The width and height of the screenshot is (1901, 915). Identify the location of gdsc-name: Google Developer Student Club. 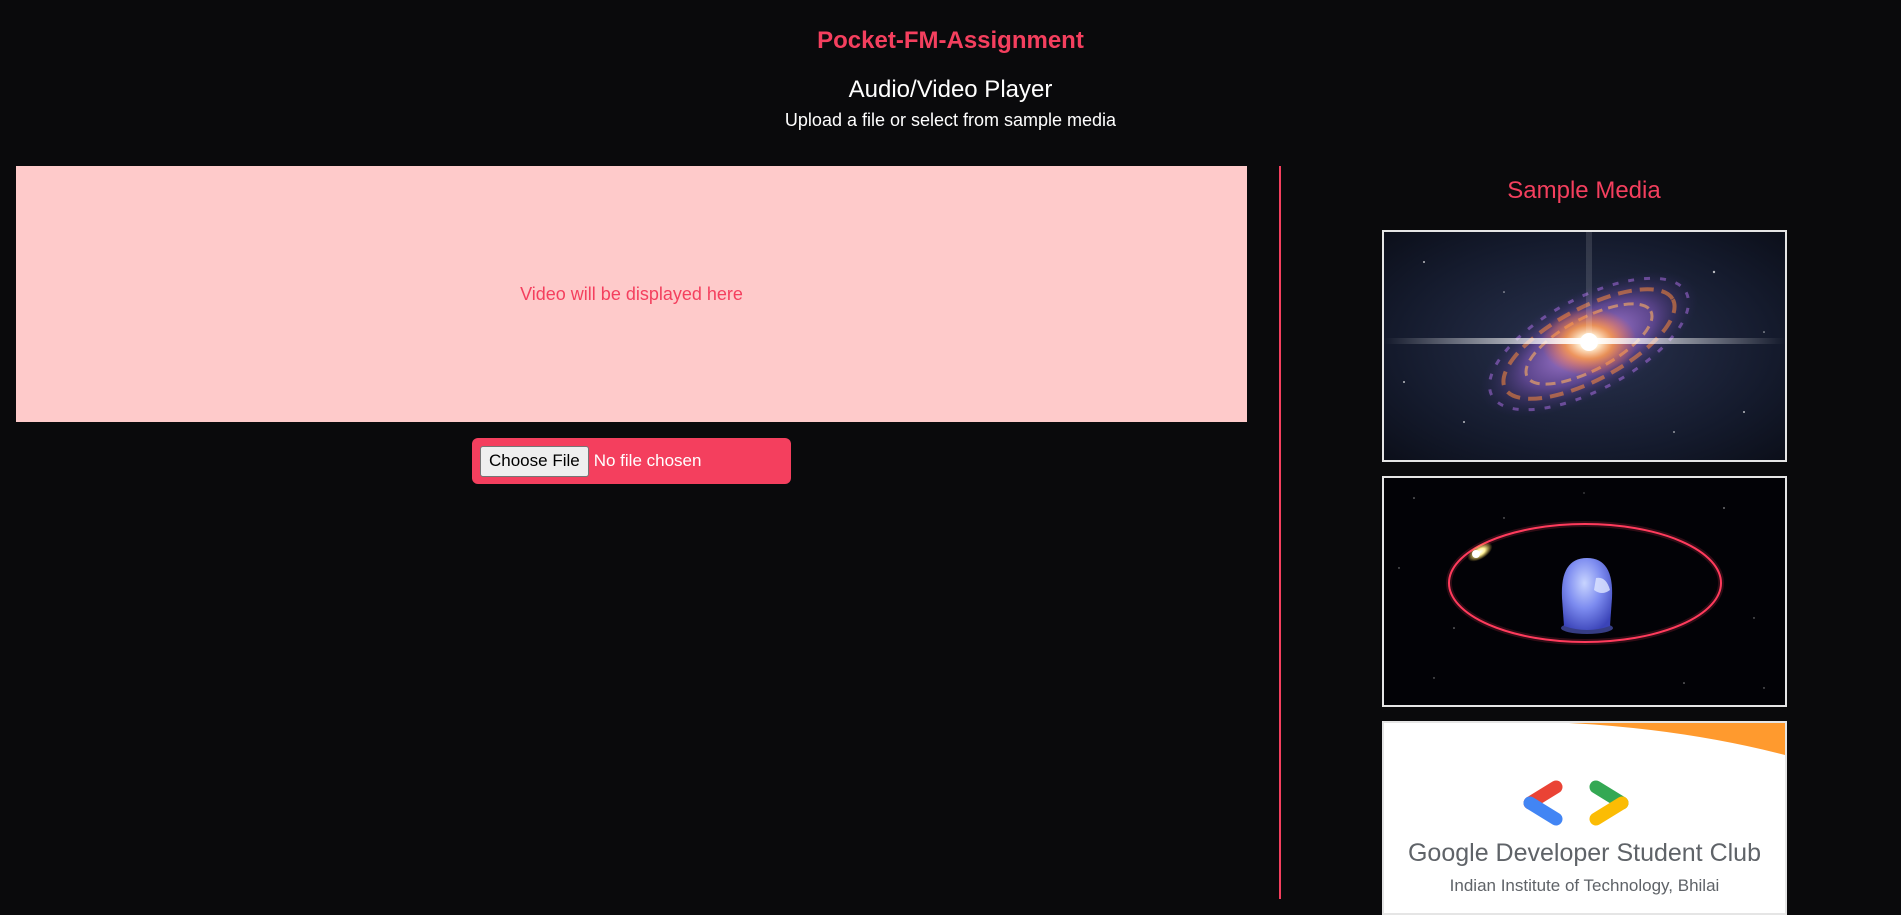
(1584, 853).